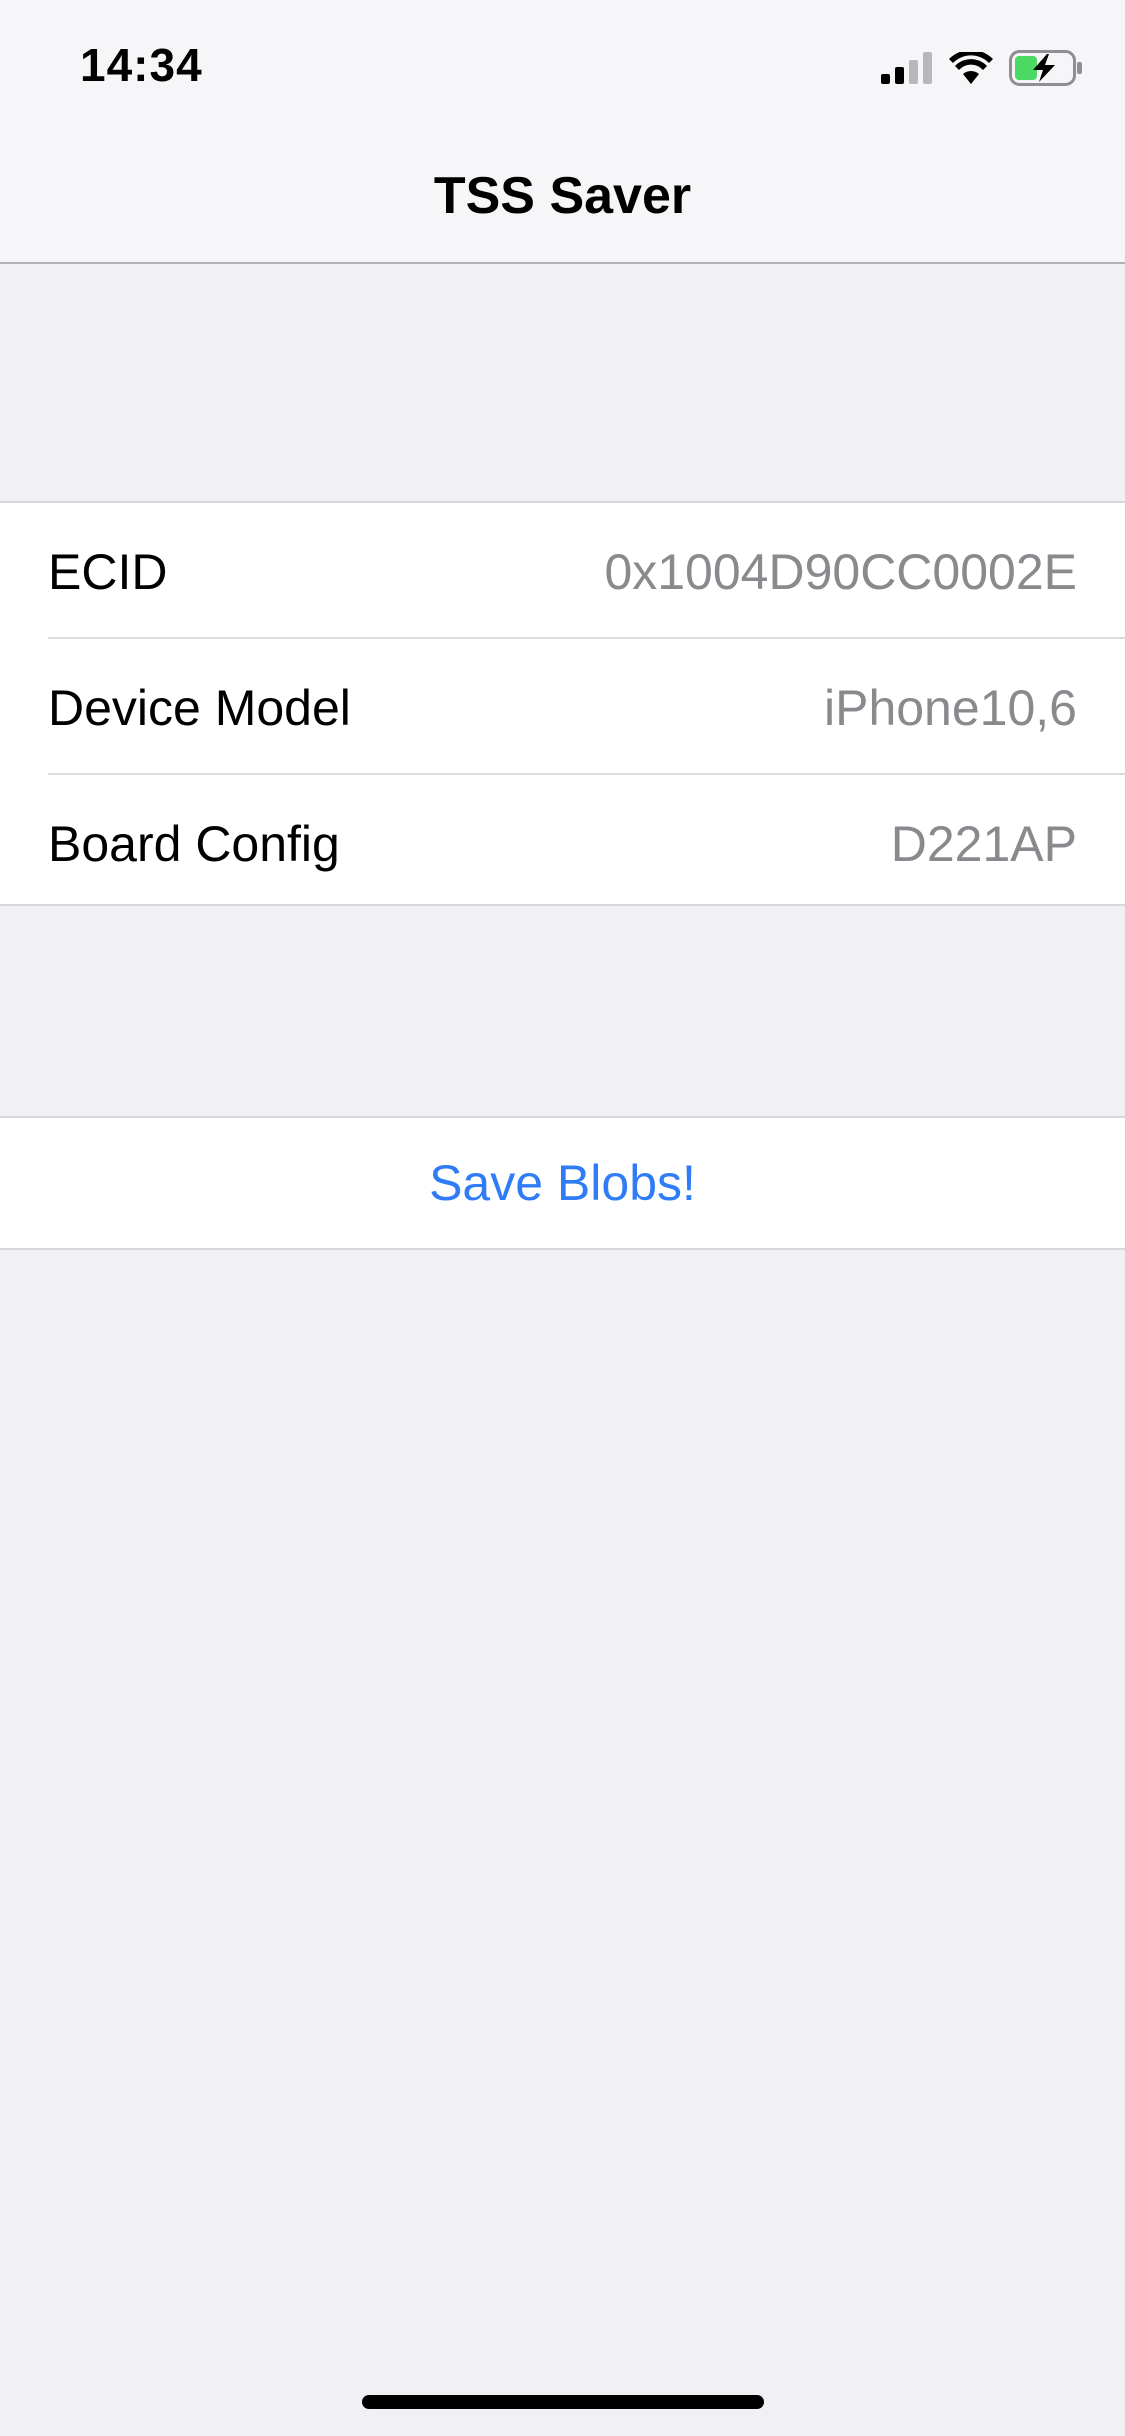 This screenshot has width=1125, height=2436. What do you see at coordinates (108, 572) in the screenshot?
I see `ecid-label: ECID` at bounding box center [108, 572].